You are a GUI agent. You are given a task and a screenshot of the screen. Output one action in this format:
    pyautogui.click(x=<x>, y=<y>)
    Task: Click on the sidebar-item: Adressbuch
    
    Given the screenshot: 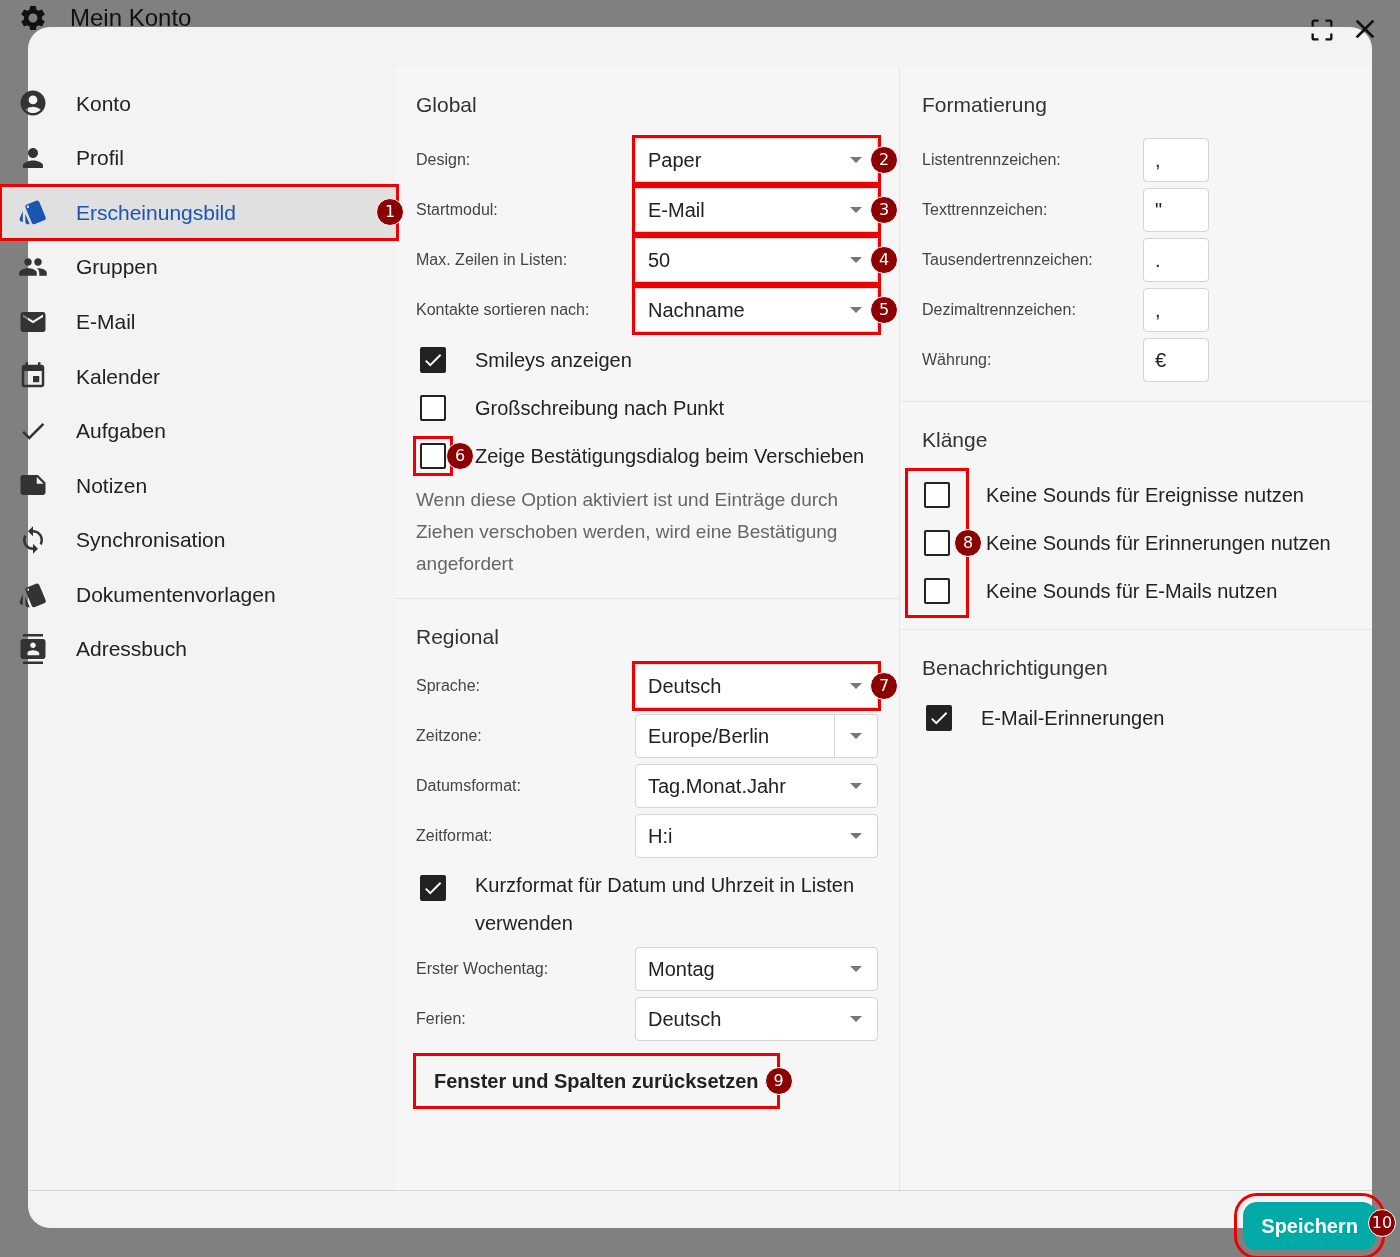 What is the action you would take?
    pyautogui.click(x=199, y=649)
    